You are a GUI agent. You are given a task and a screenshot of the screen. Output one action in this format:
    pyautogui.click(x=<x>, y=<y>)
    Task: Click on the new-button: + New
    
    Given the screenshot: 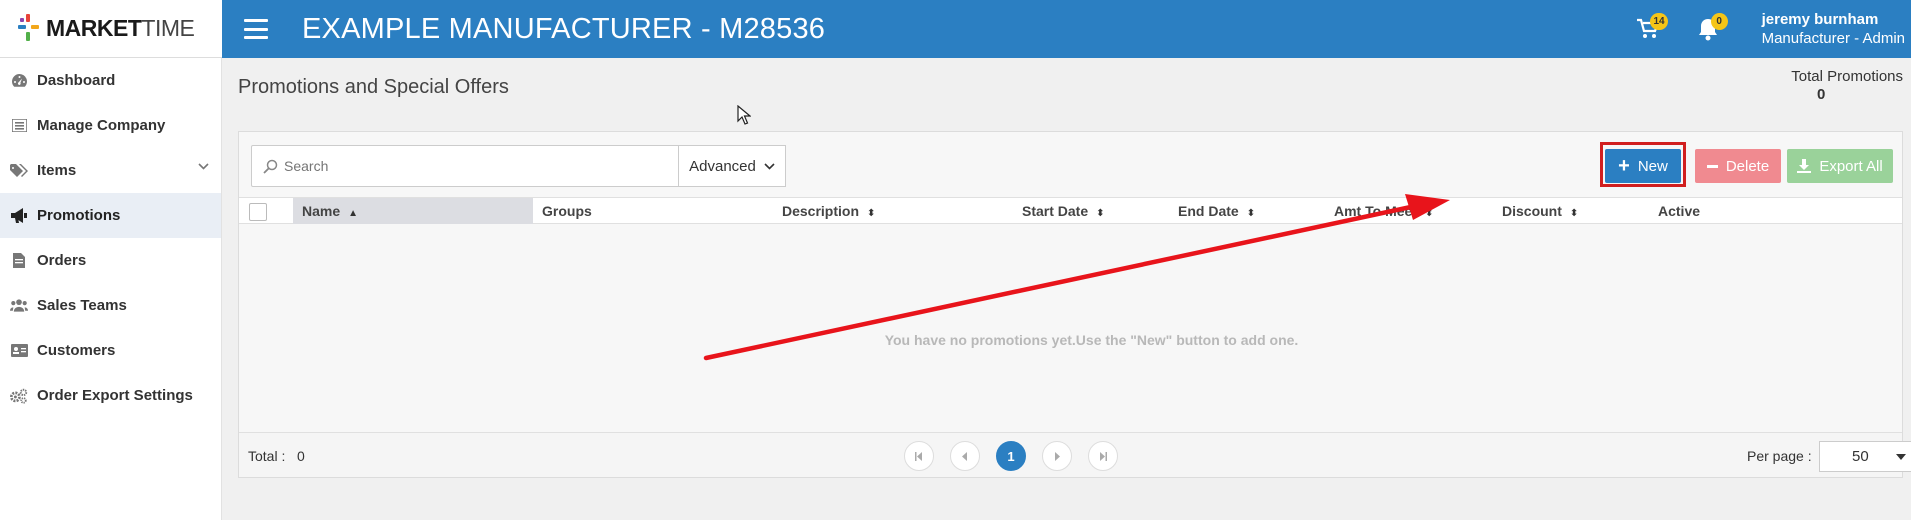 What is the action you would take?
    pyautogui.click(x=1643, y=166)
    